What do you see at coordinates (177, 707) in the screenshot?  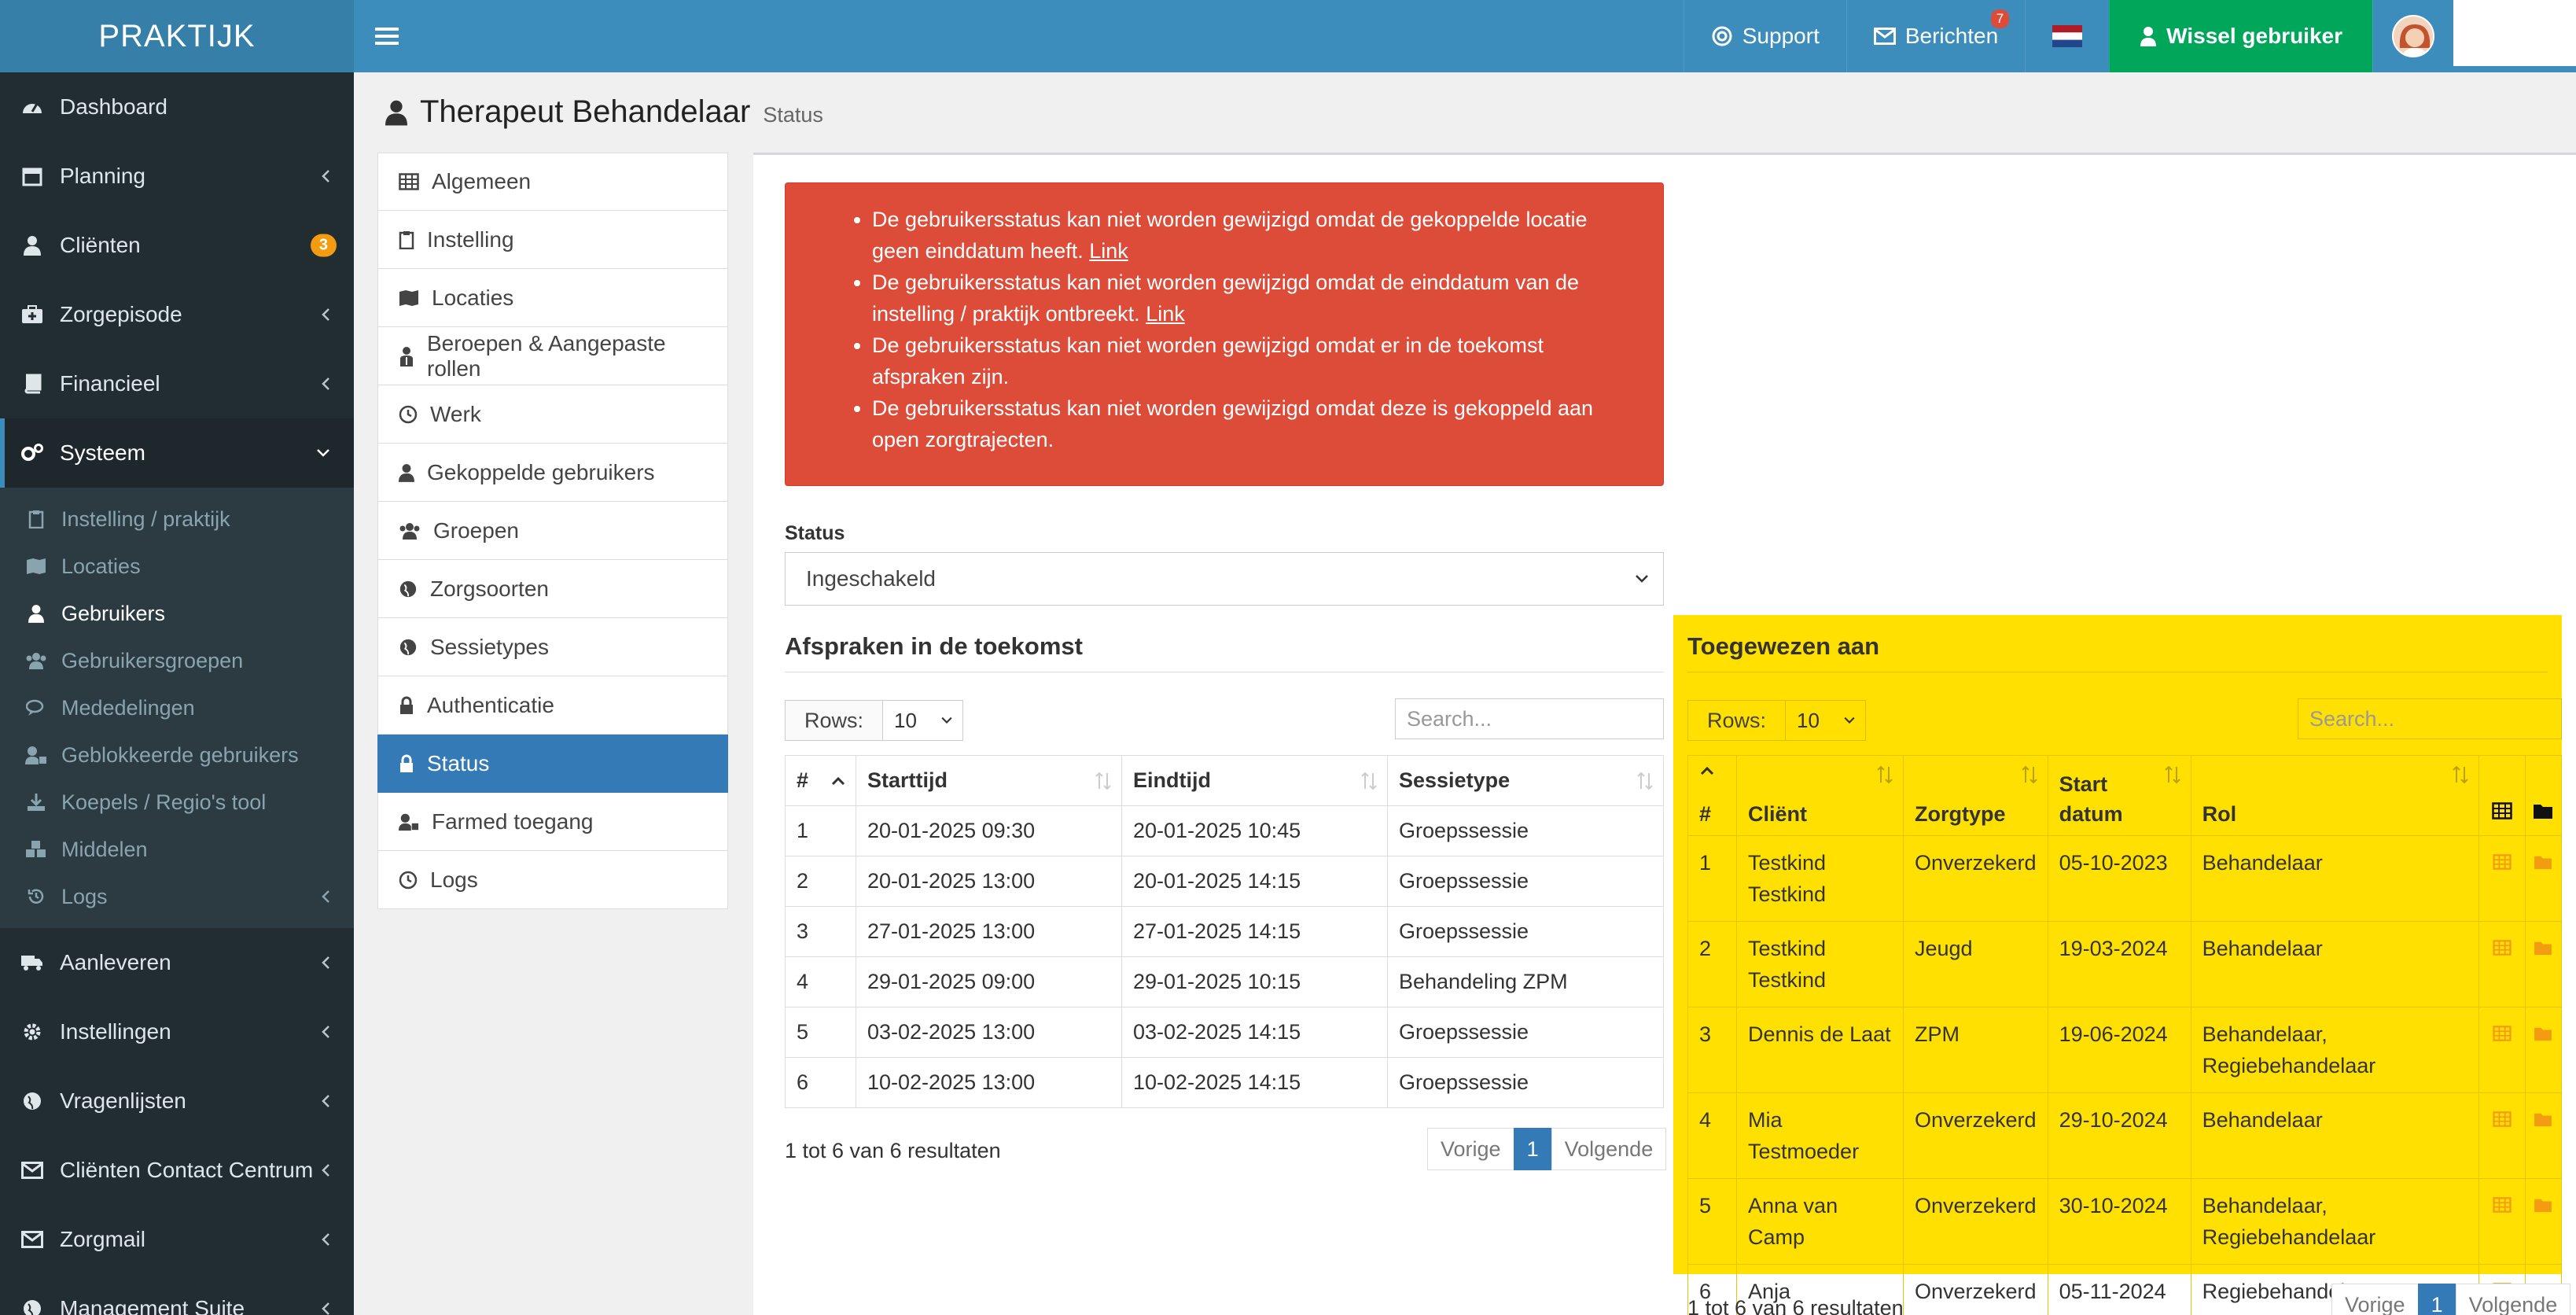 I see `sidebar-subitem-mededelingen: Mededelingen` at bounding box center [177, 707].